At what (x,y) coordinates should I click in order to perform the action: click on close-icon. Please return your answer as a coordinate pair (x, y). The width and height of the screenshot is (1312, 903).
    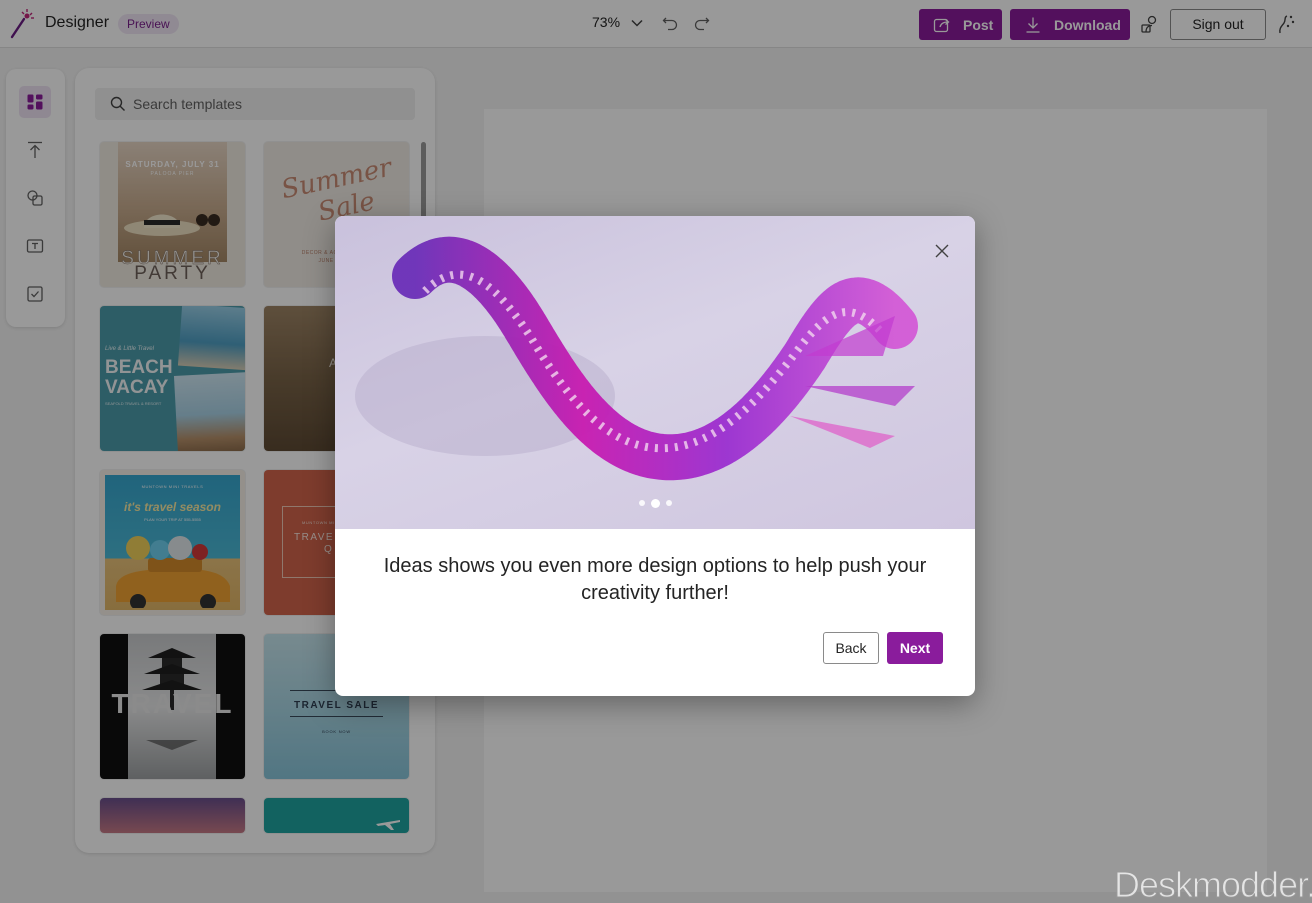
    Looking at the image, I should click on (942, 251).